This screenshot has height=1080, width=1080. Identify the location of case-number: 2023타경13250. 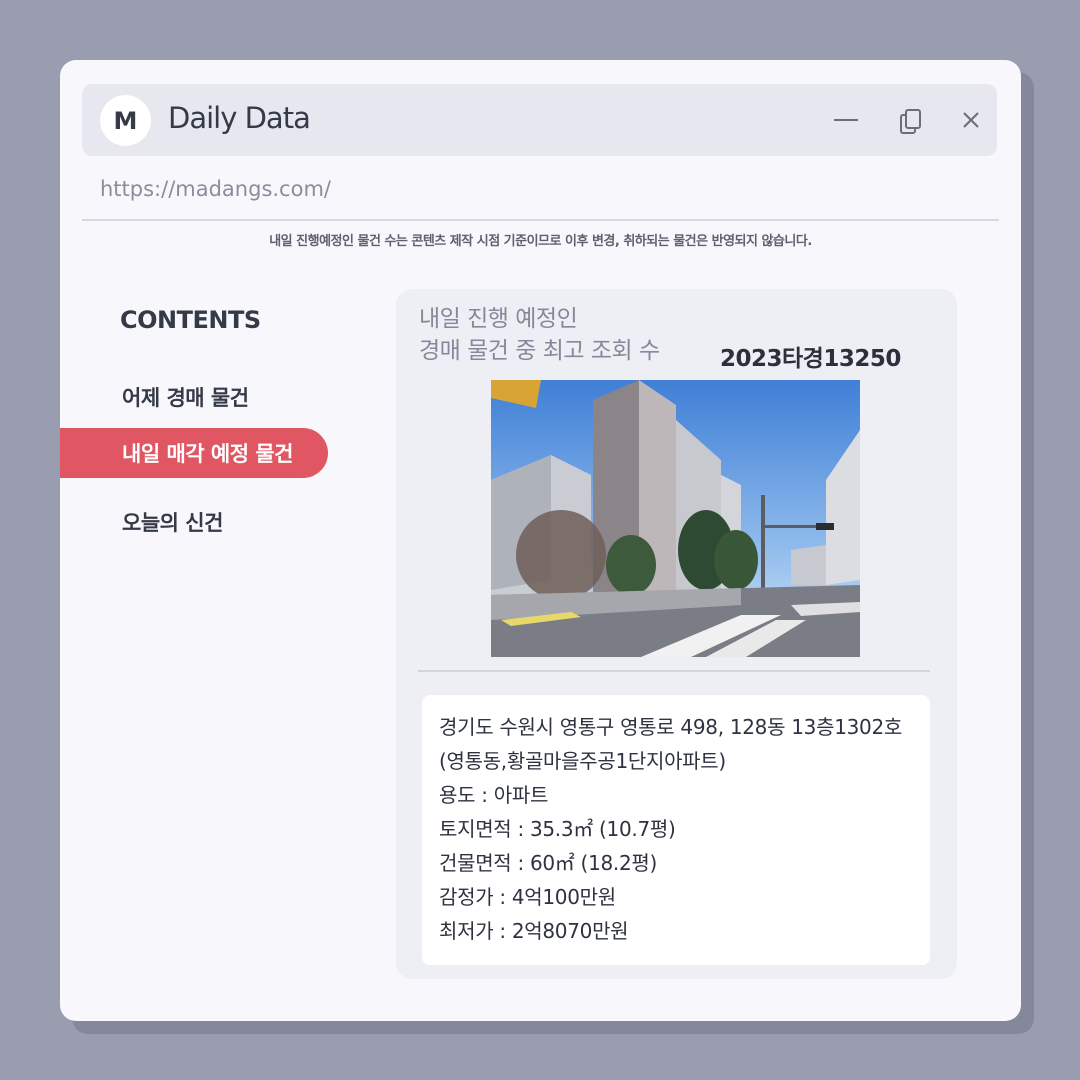
(810, 359).